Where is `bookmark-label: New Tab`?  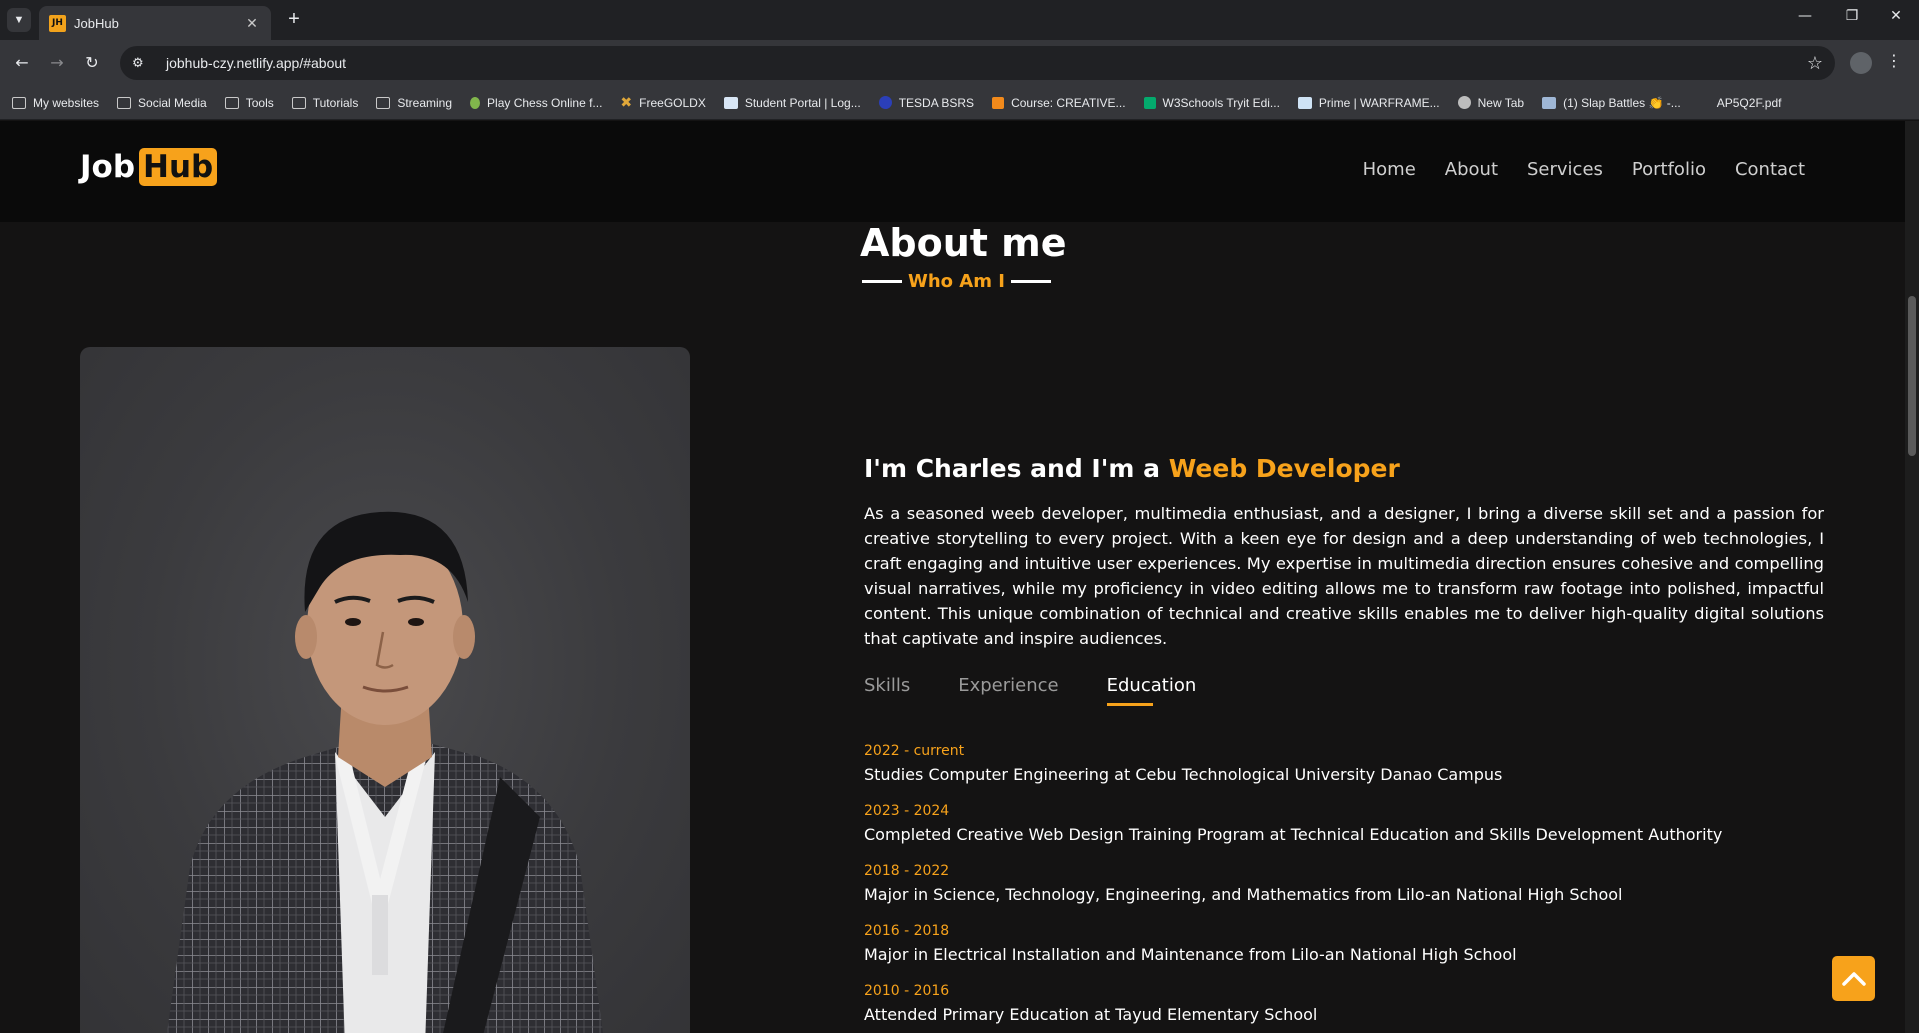
bookmark-label: New Tab is located at coordinates (1501, 102).